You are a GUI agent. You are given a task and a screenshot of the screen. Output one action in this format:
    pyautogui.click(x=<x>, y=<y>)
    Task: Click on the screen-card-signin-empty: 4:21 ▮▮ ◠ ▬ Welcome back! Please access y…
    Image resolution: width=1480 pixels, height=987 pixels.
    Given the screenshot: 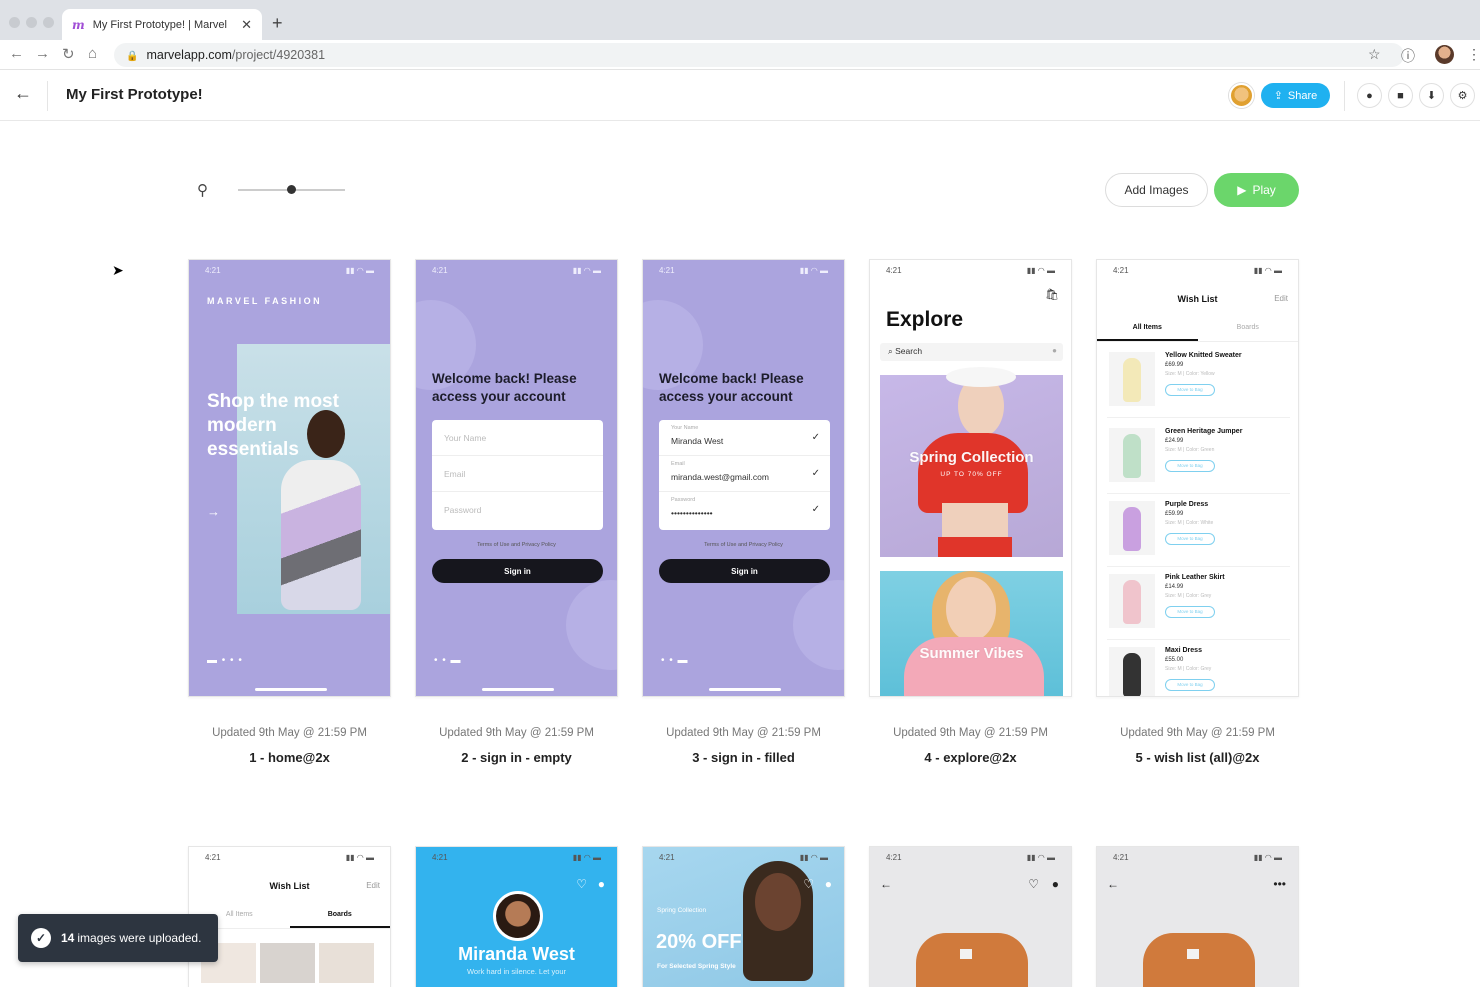 What is the action you would take?
    pyautogui.click(x=516, y=478)
    